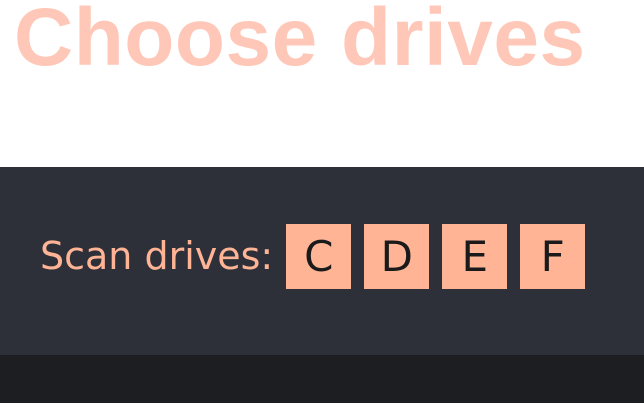 This screenshot has width=644, height=403. What do you see at coordinates (397, 256) in the screenshot?
I see `drive-d-button: D` at bounding box center [397, 256].